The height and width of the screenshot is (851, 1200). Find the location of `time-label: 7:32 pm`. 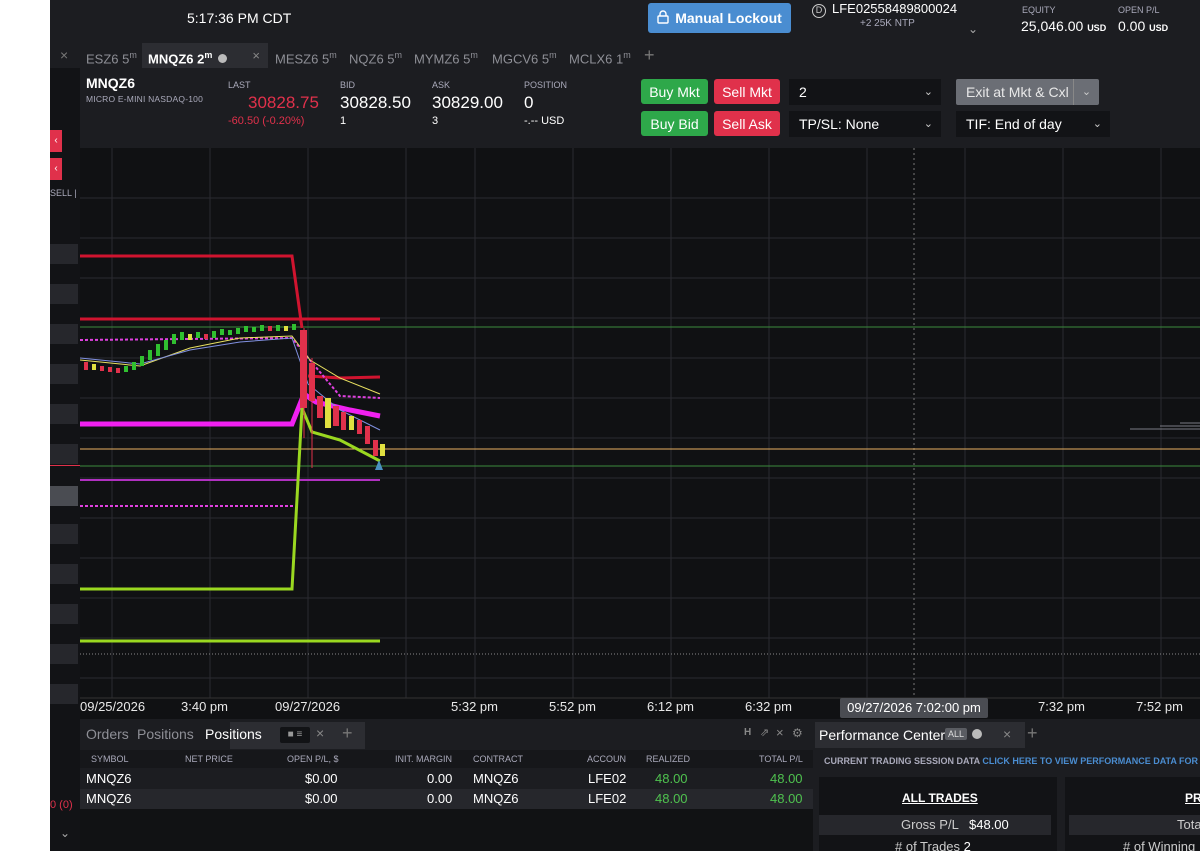

time-label: 7:32 pm is located at coordinates (1061, 706).